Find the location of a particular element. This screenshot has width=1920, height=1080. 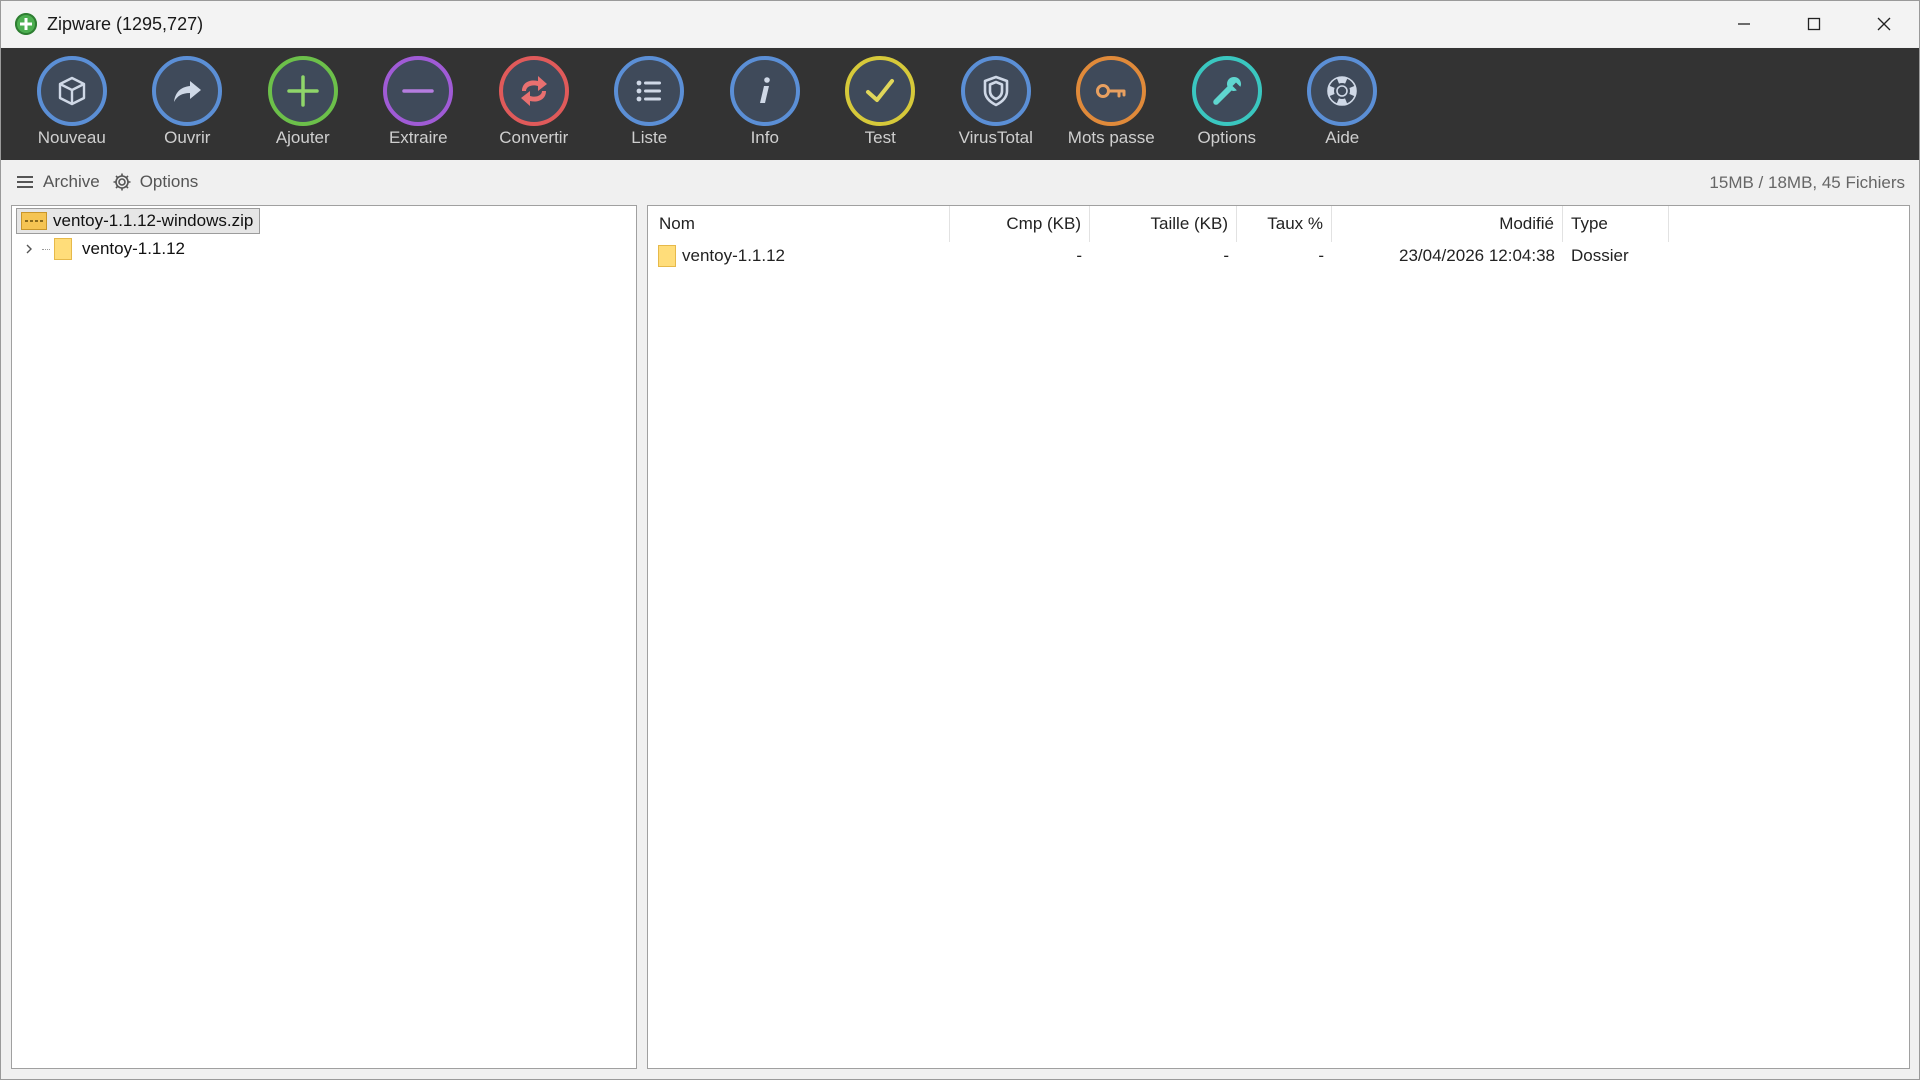

tree-root-item: ventoy-1.1.12-windows.zip is located at coordinates (138, 221).